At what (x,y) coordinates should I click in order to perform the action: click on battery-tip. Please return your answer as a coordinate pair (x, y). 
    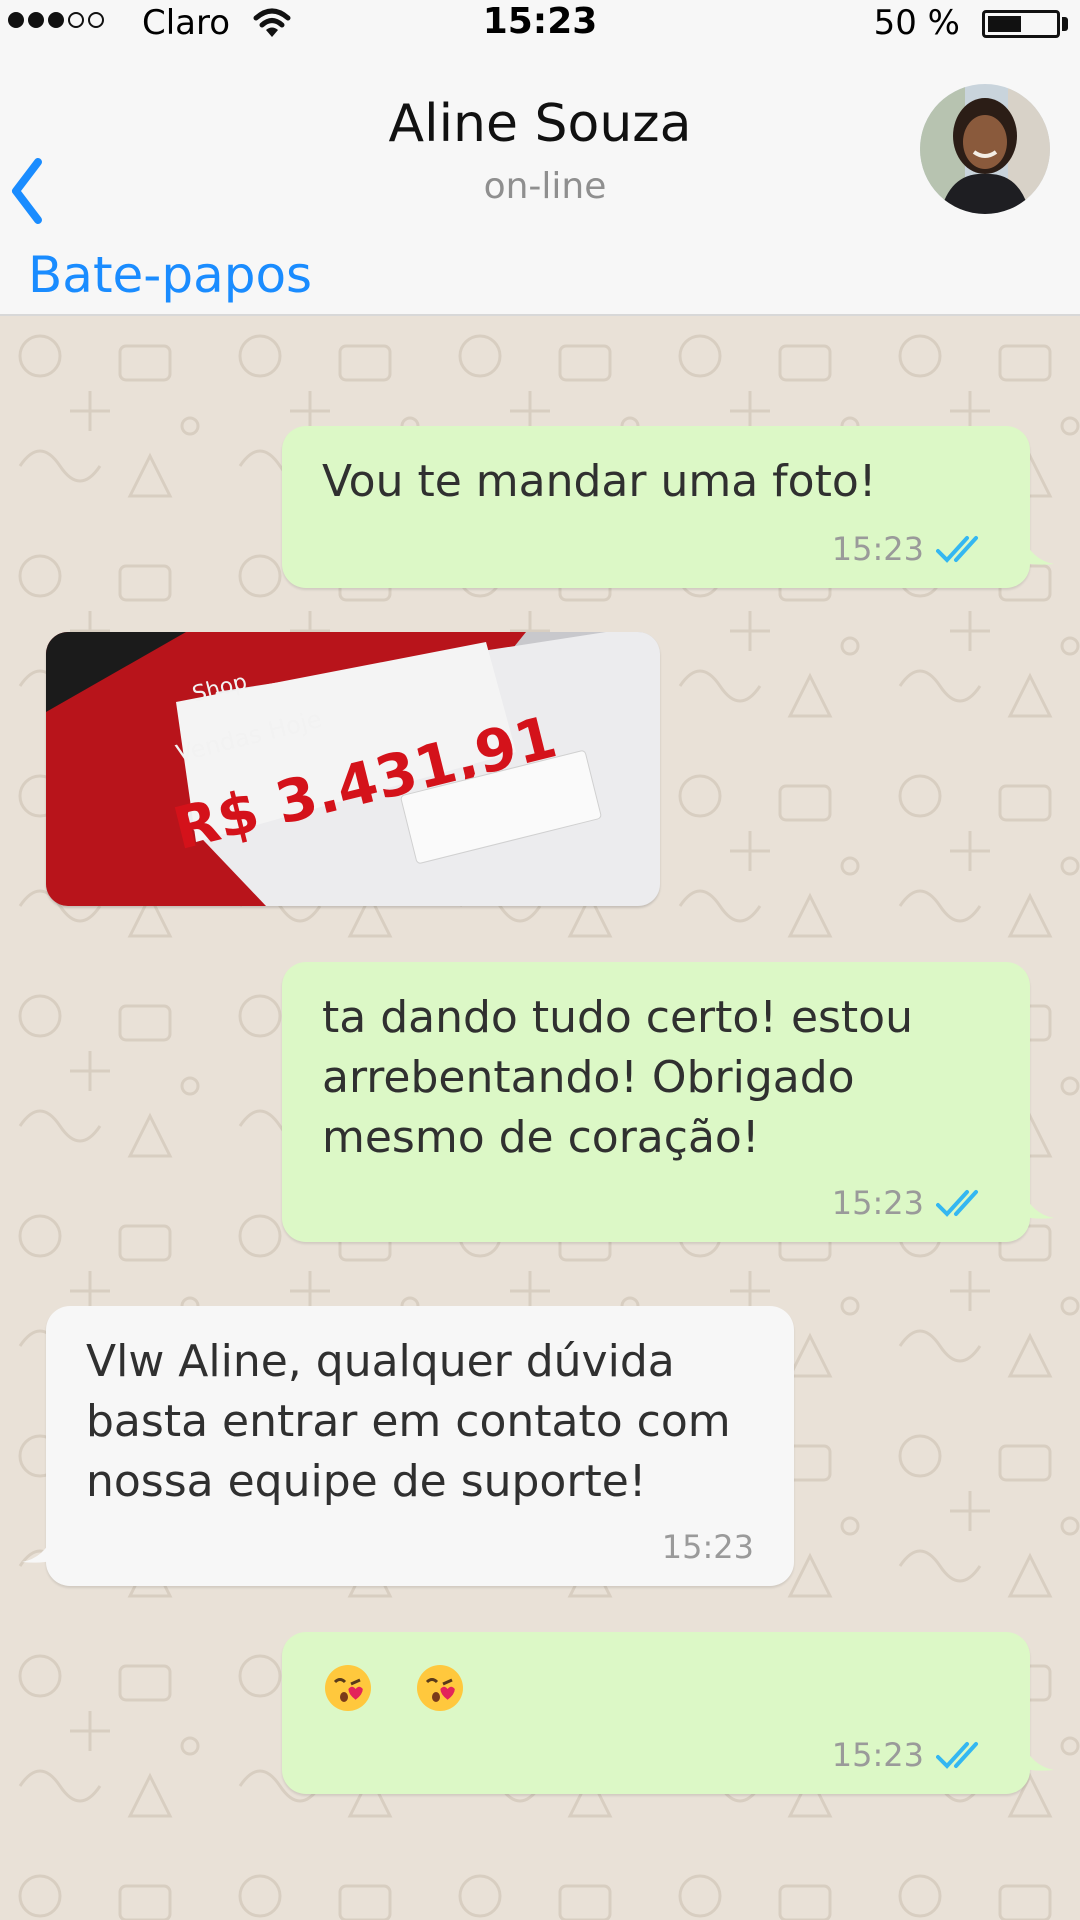
    Looking at the image, I should click on (1065, 24).